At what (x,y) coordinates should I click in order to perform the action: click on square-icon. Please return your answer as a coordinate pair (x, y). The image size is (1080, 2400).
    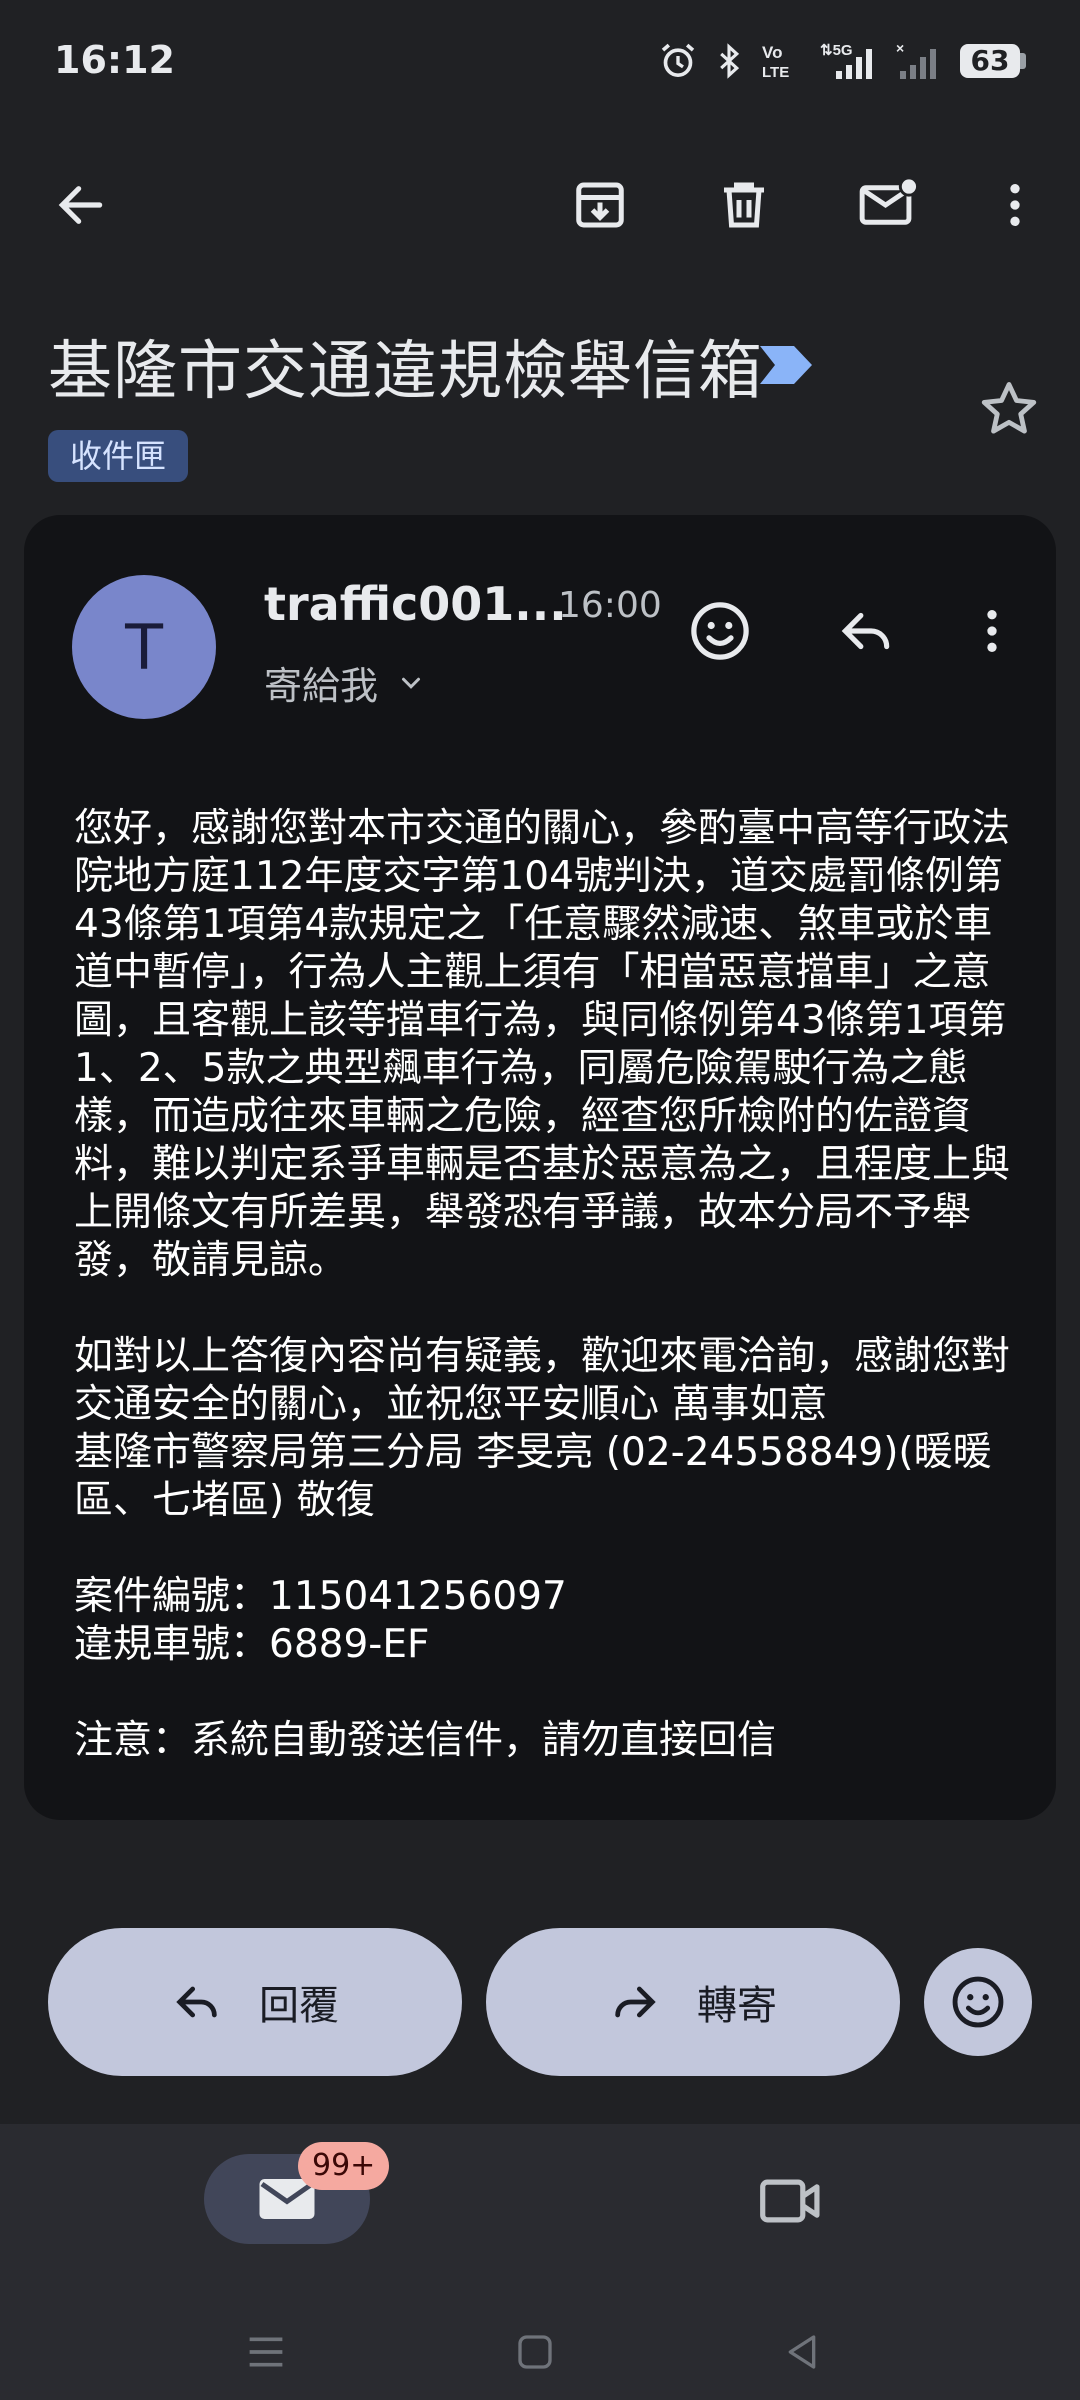
    Looking at the image, I should click on (535, 2352).